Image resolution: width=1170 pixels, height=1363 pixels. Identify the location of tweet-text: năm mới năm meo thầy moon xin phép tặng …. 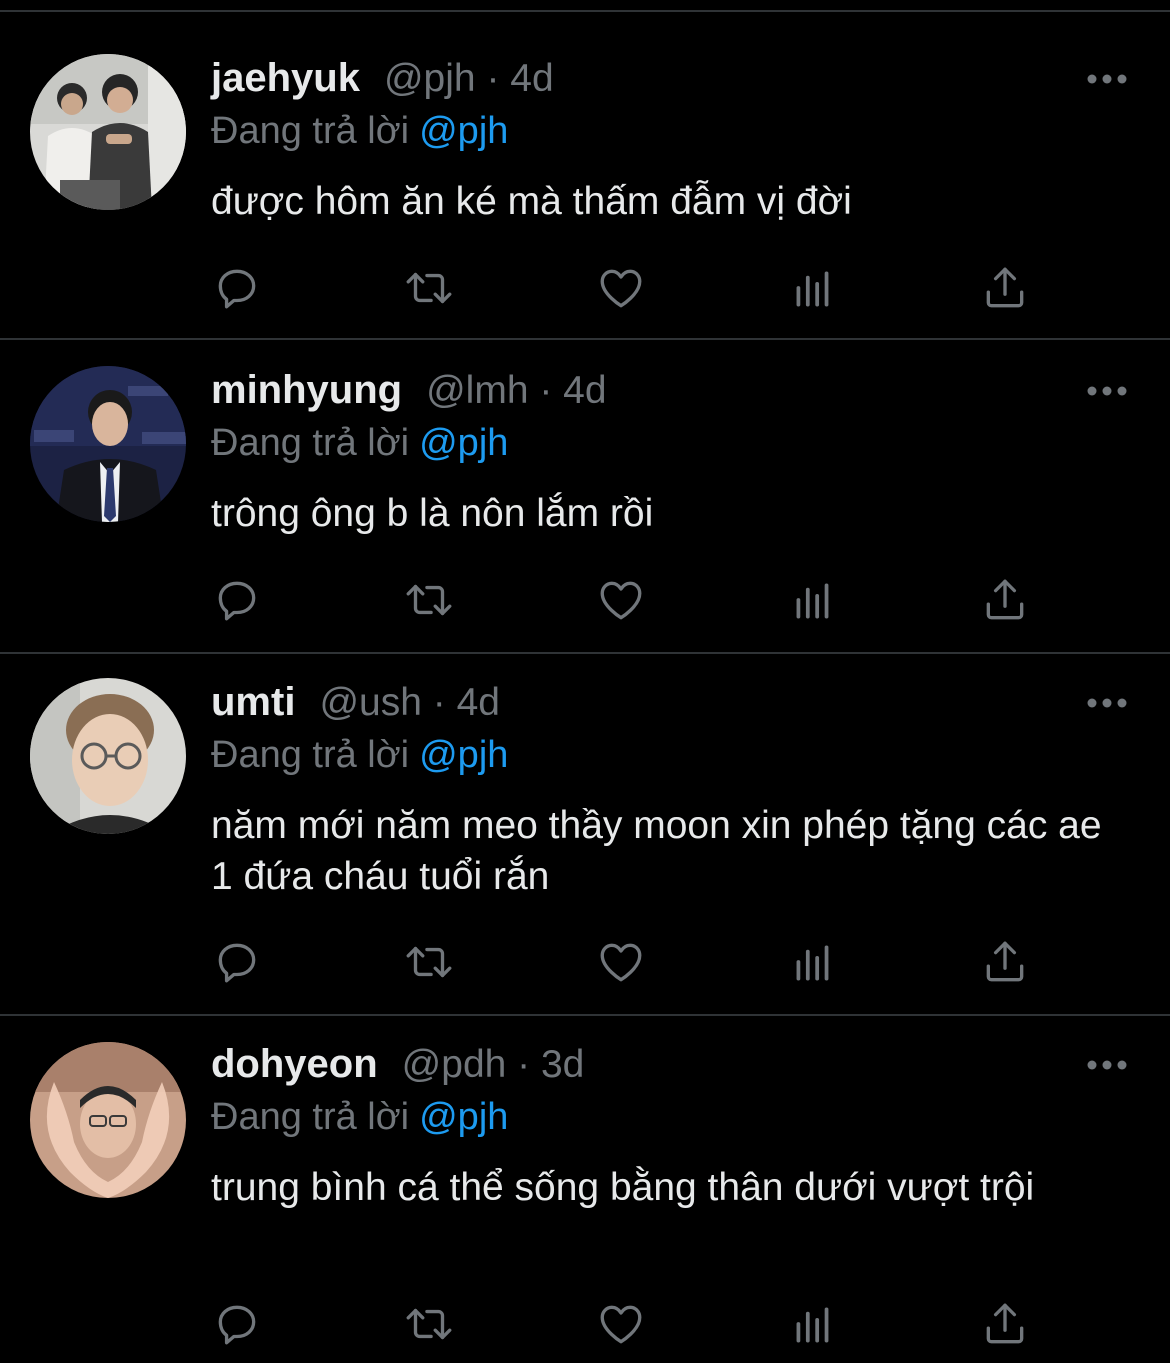
(656, 851).